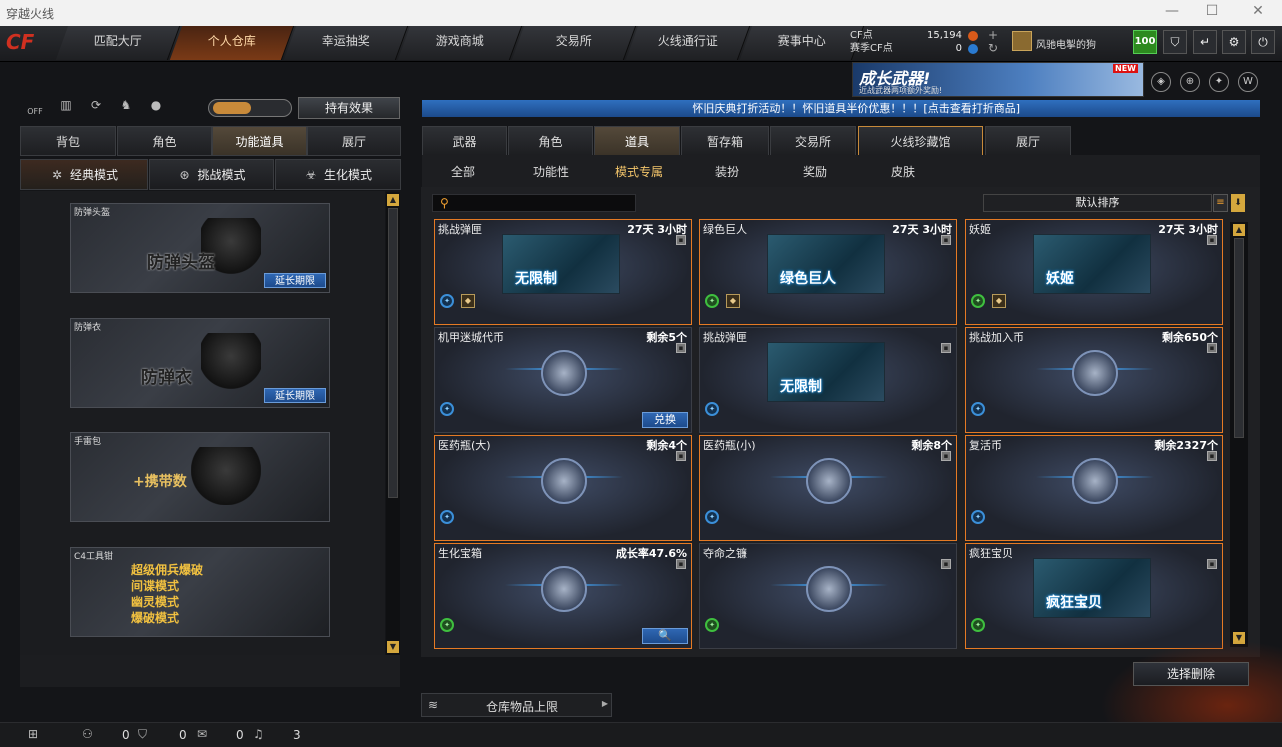 The image size is (1282, 747). What do you see at coordinates (338, 174) in the screenshot?
I see `mode-zombie: ☣ 生化模式` at bounding box center [338, 174].